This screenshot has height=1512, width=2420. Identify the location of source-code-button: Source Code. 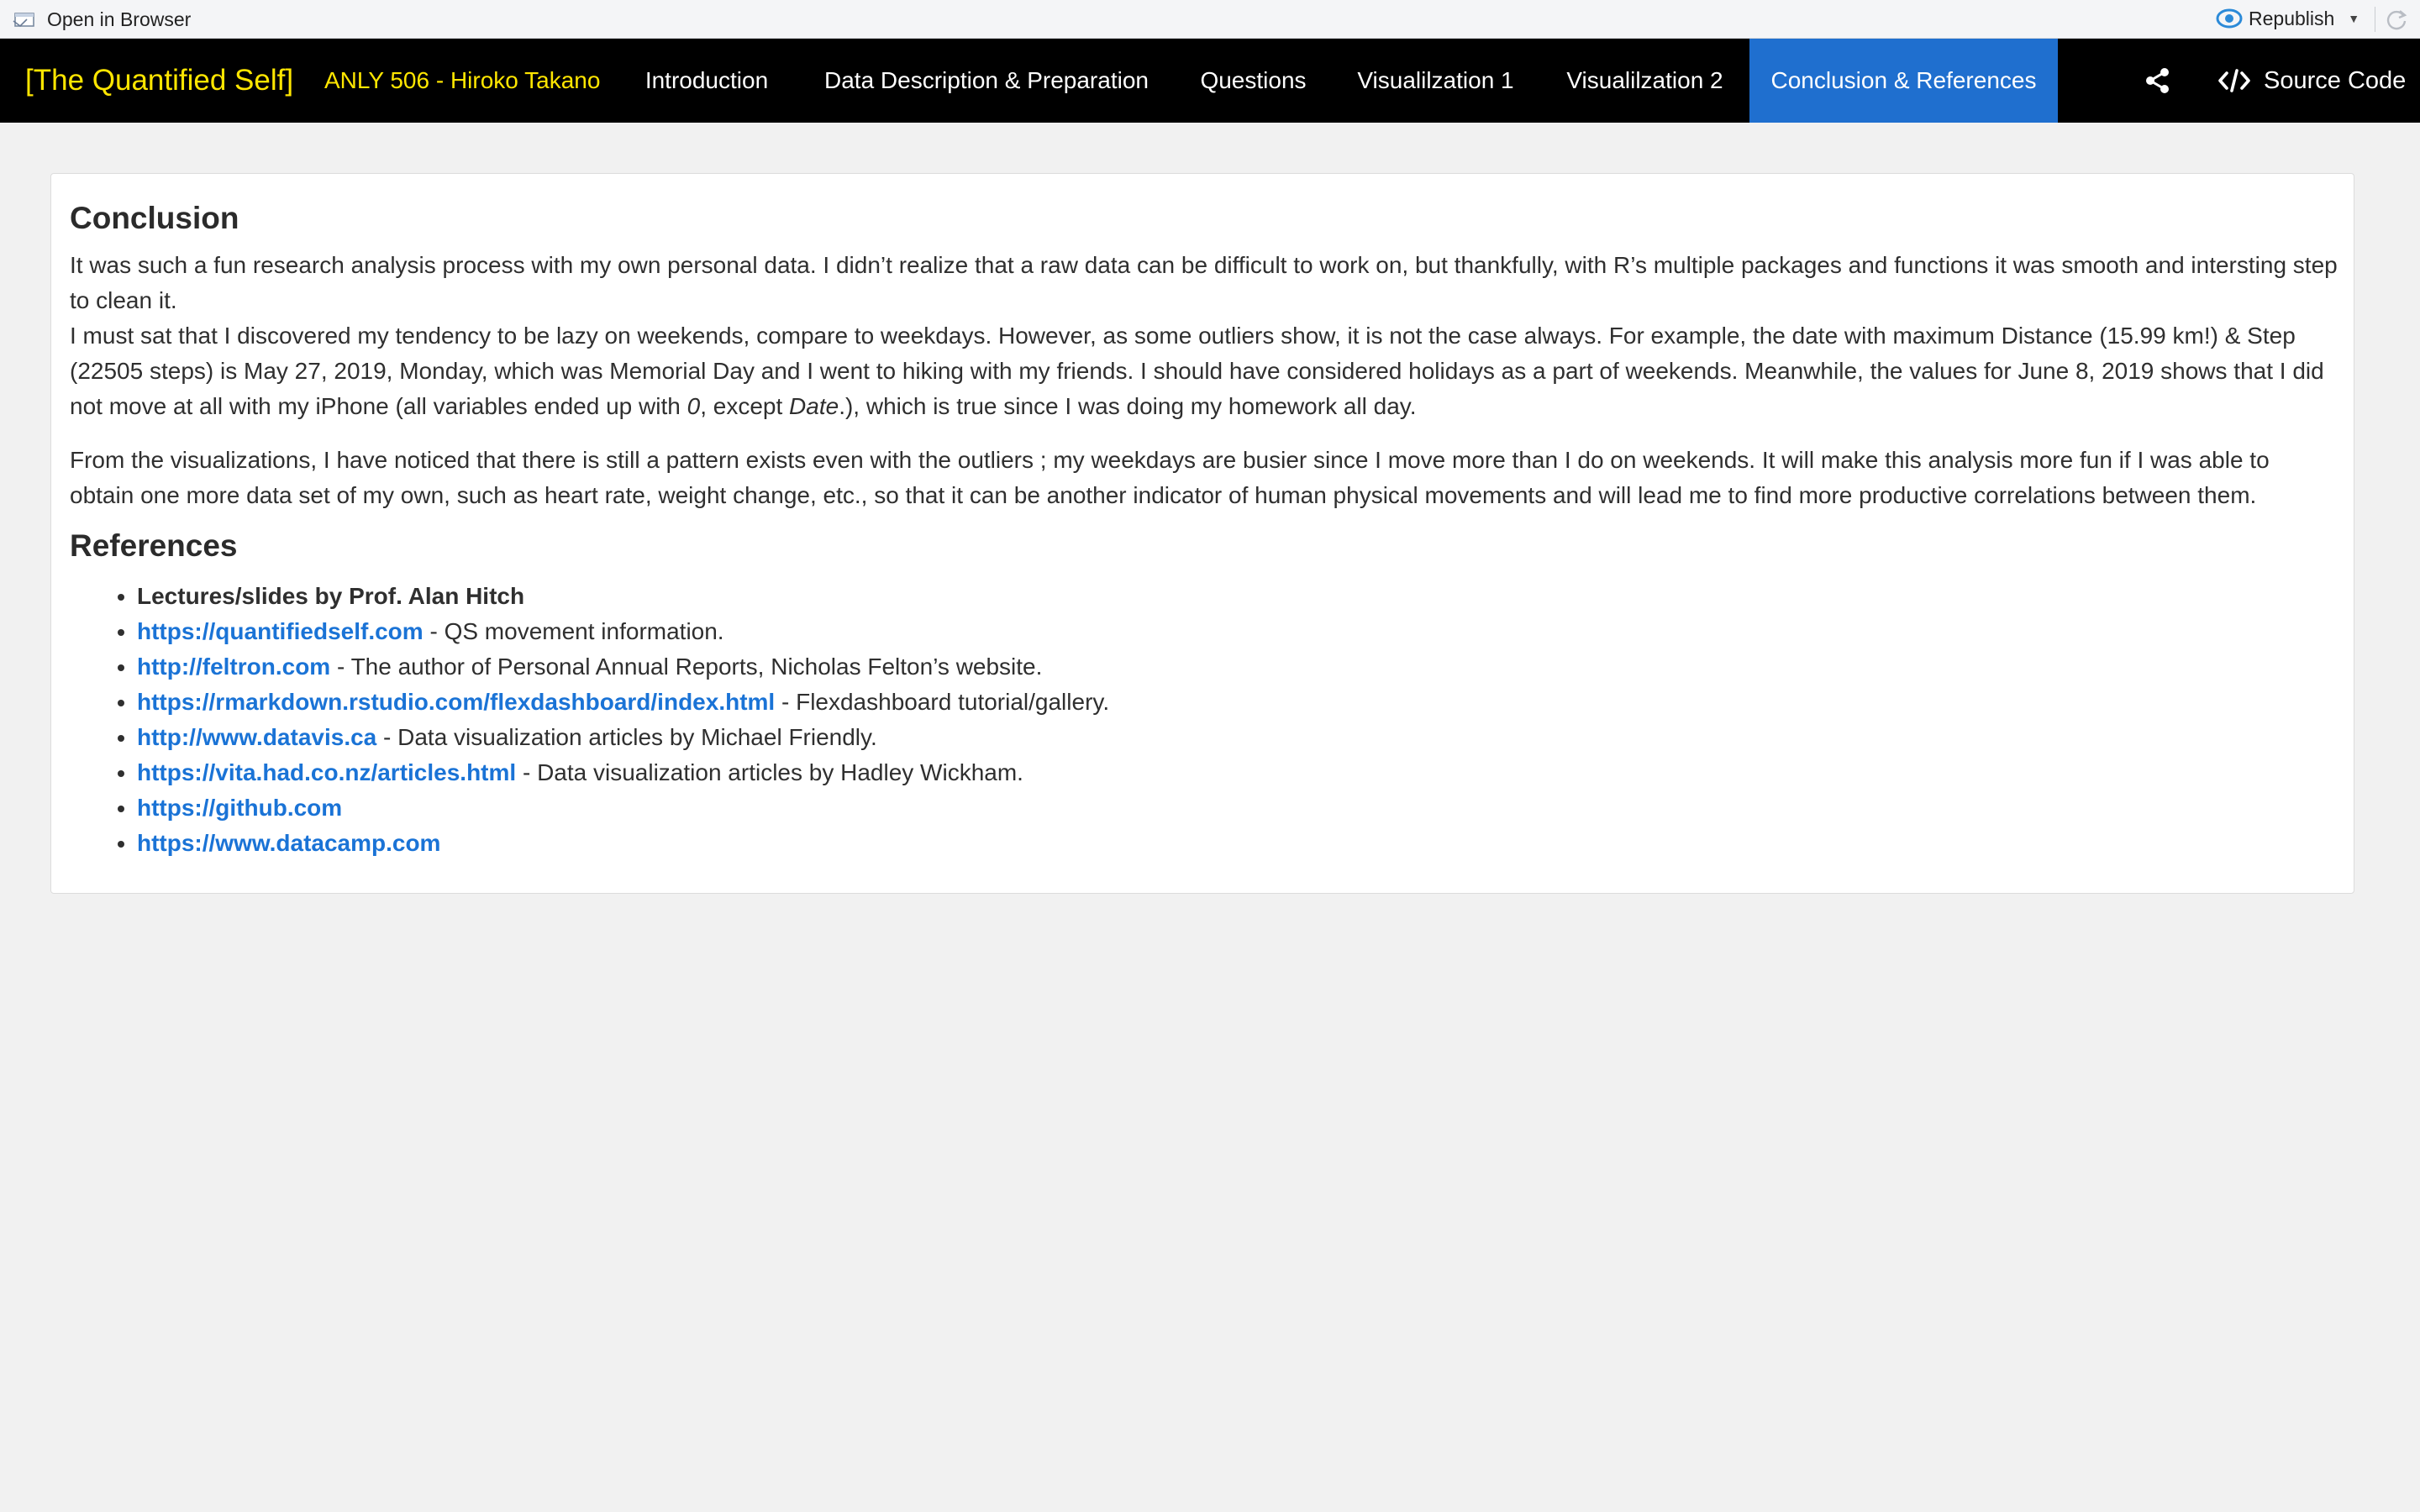
(2312, 81).